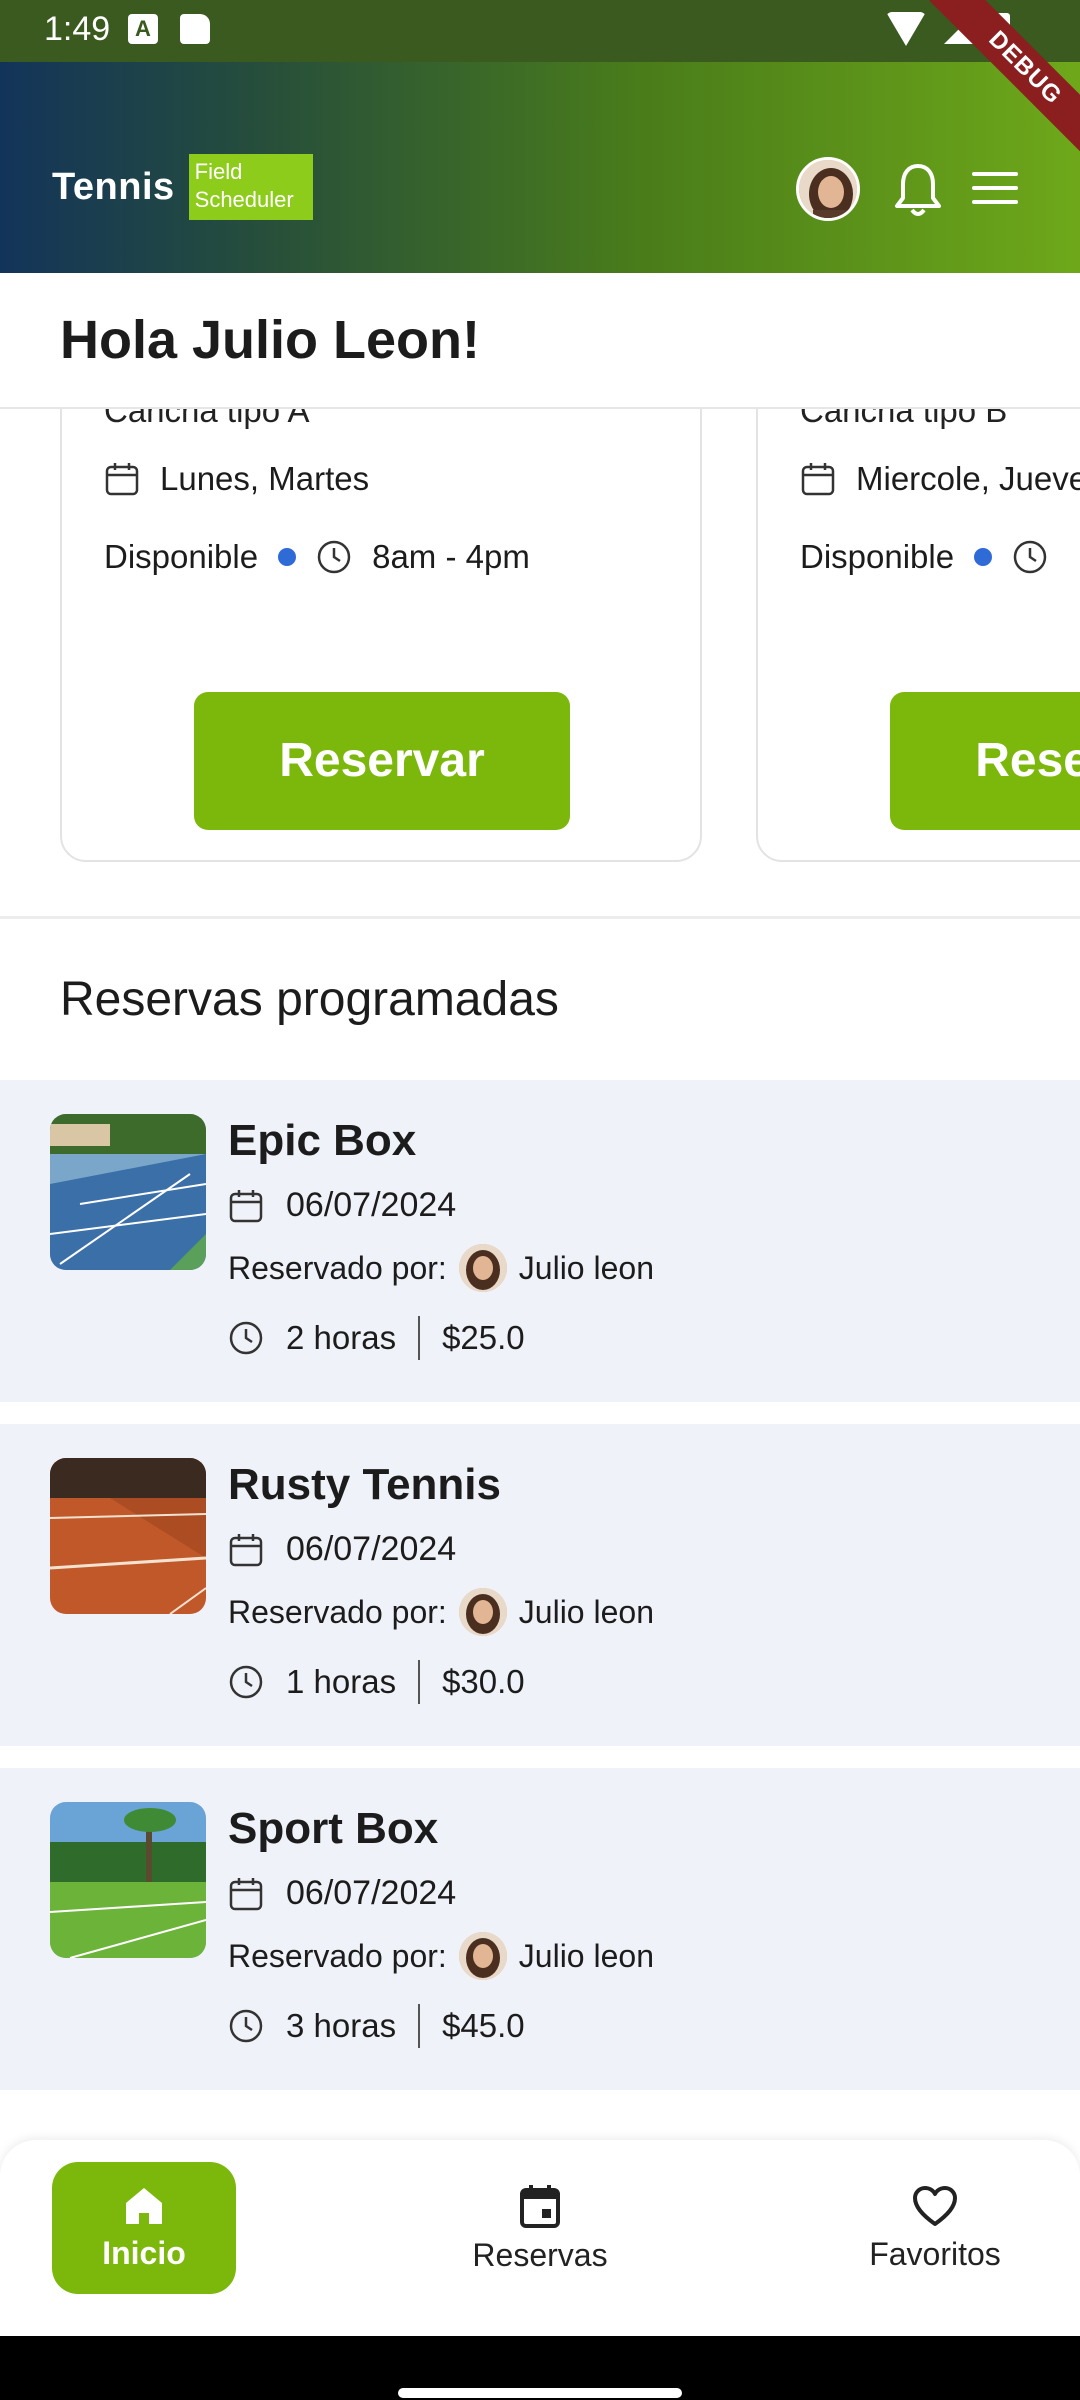  I want to click on greeting-text: Hola Julio Leon!, so click(270, 340).